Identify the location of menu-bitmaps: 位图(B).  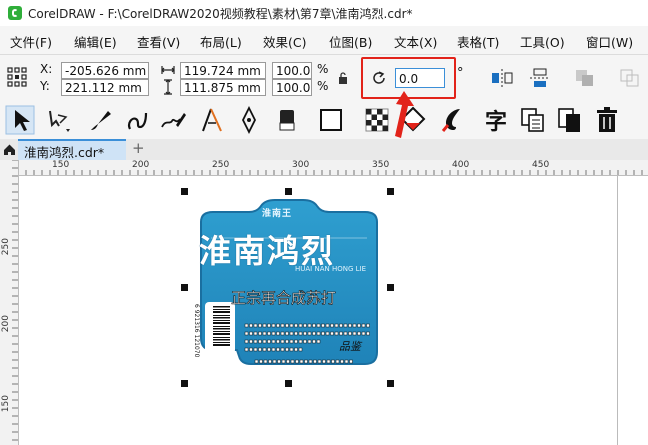
(350, 41).